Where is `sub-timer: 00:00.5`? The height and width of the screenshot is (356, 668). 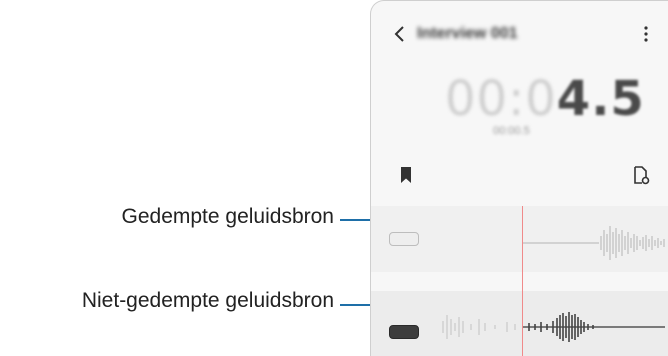 sub-timer: 00:00.5 is located at coordinates (511, 131).